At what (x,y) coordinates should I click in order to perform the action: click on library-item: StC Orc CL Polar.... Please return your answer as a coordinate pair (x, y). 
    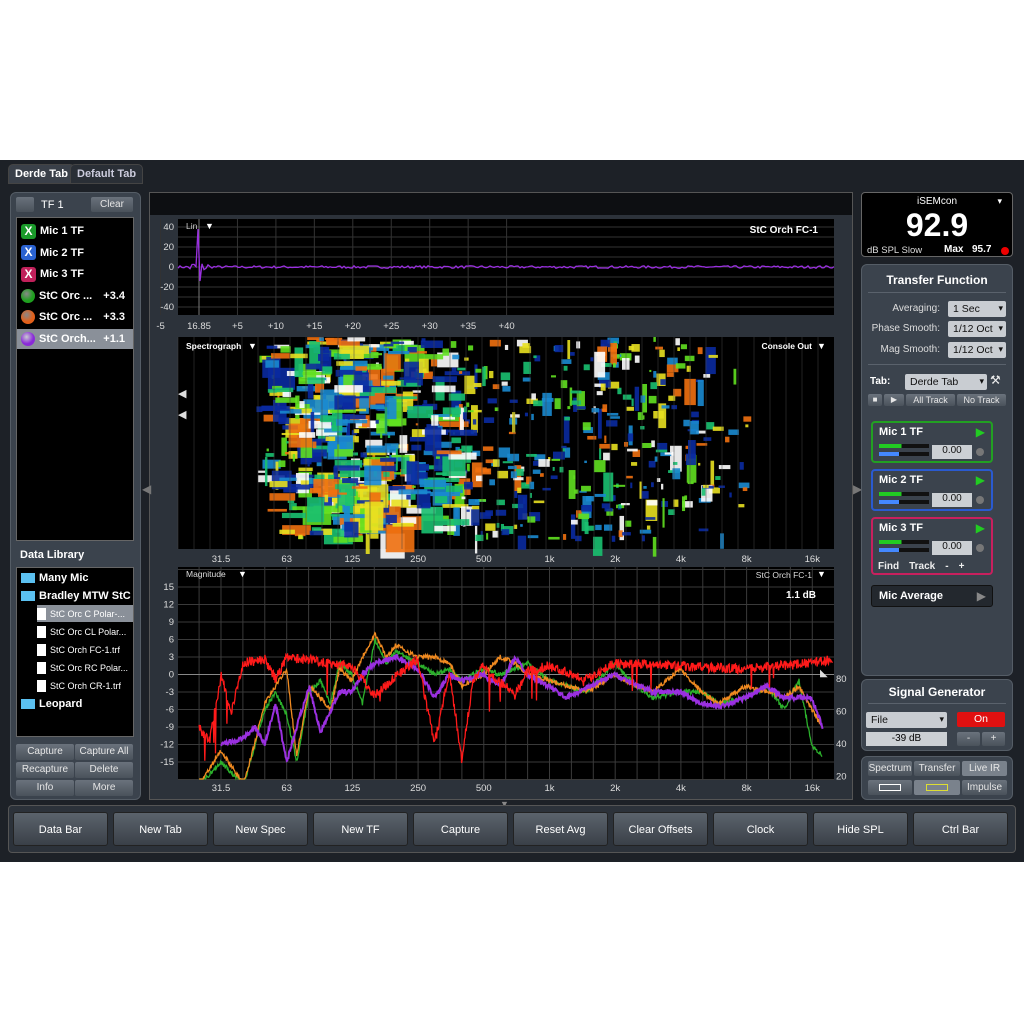
    Looking at the image, I should click on (85, 631).